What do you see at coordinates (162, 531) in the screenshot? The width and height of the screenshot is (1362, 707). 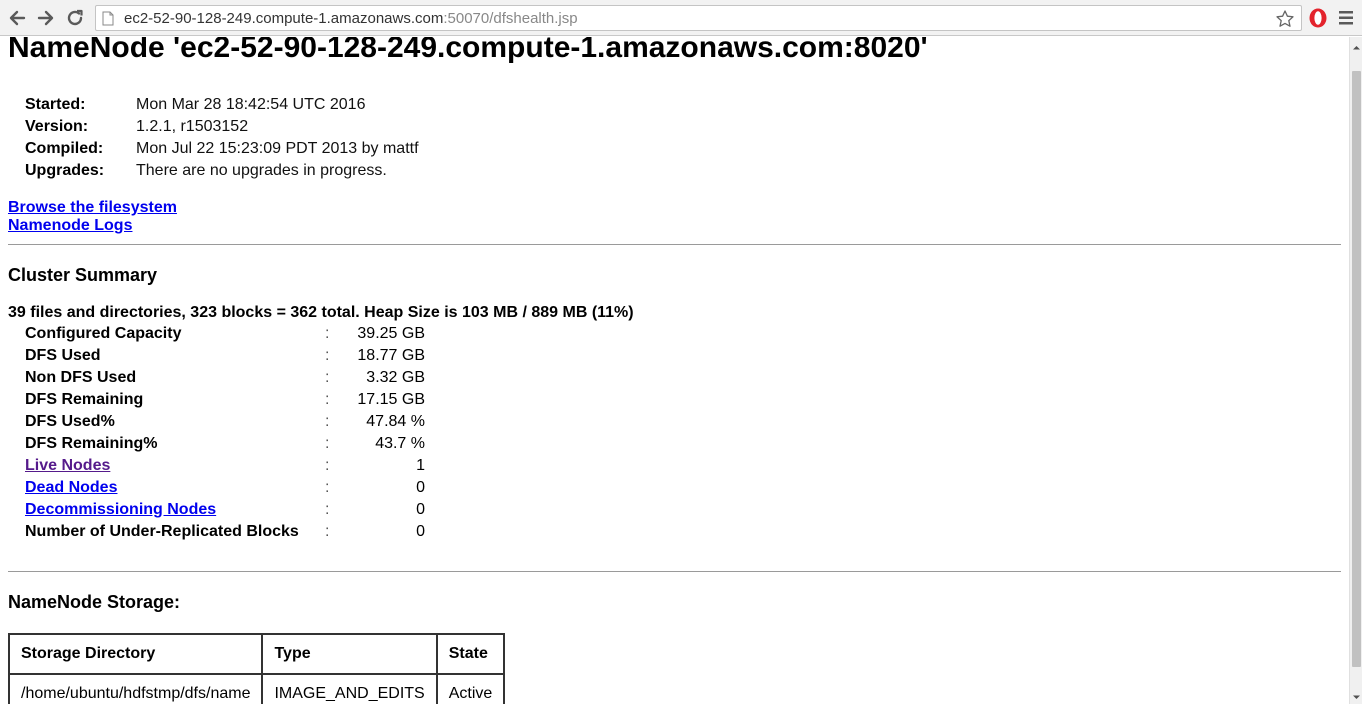 I see `summary-label: Number of Under-Replicated Blocks` at bounding box center [162, 531].